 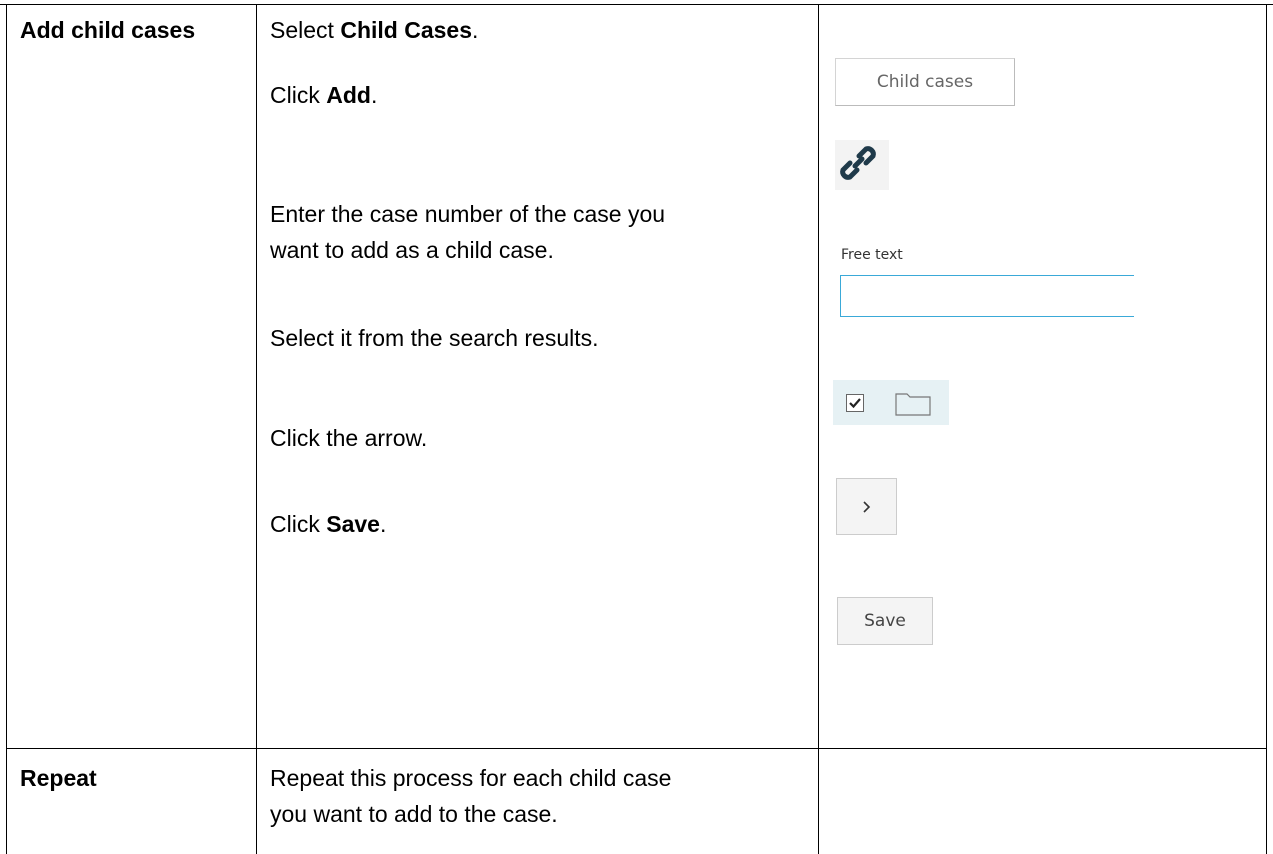 What do you see at coordinates (6, 429) in the screenshot?
I see `table-border-left` at bounding box center [6, 429].